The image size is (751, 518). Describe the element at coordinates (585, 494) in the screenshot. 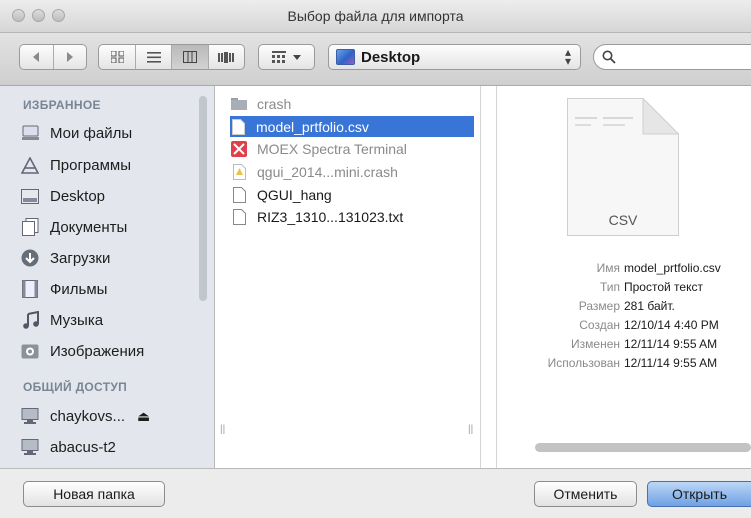

I see `cancel-button: Отменить` at that location.